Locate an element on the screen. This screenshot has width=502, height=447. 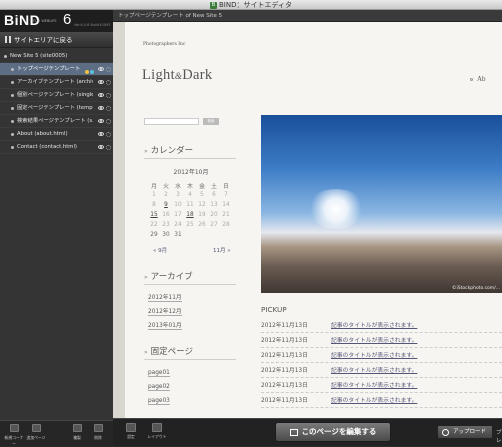
window-title: BIND：サイトエディタ is located at coordinates (255, 5).